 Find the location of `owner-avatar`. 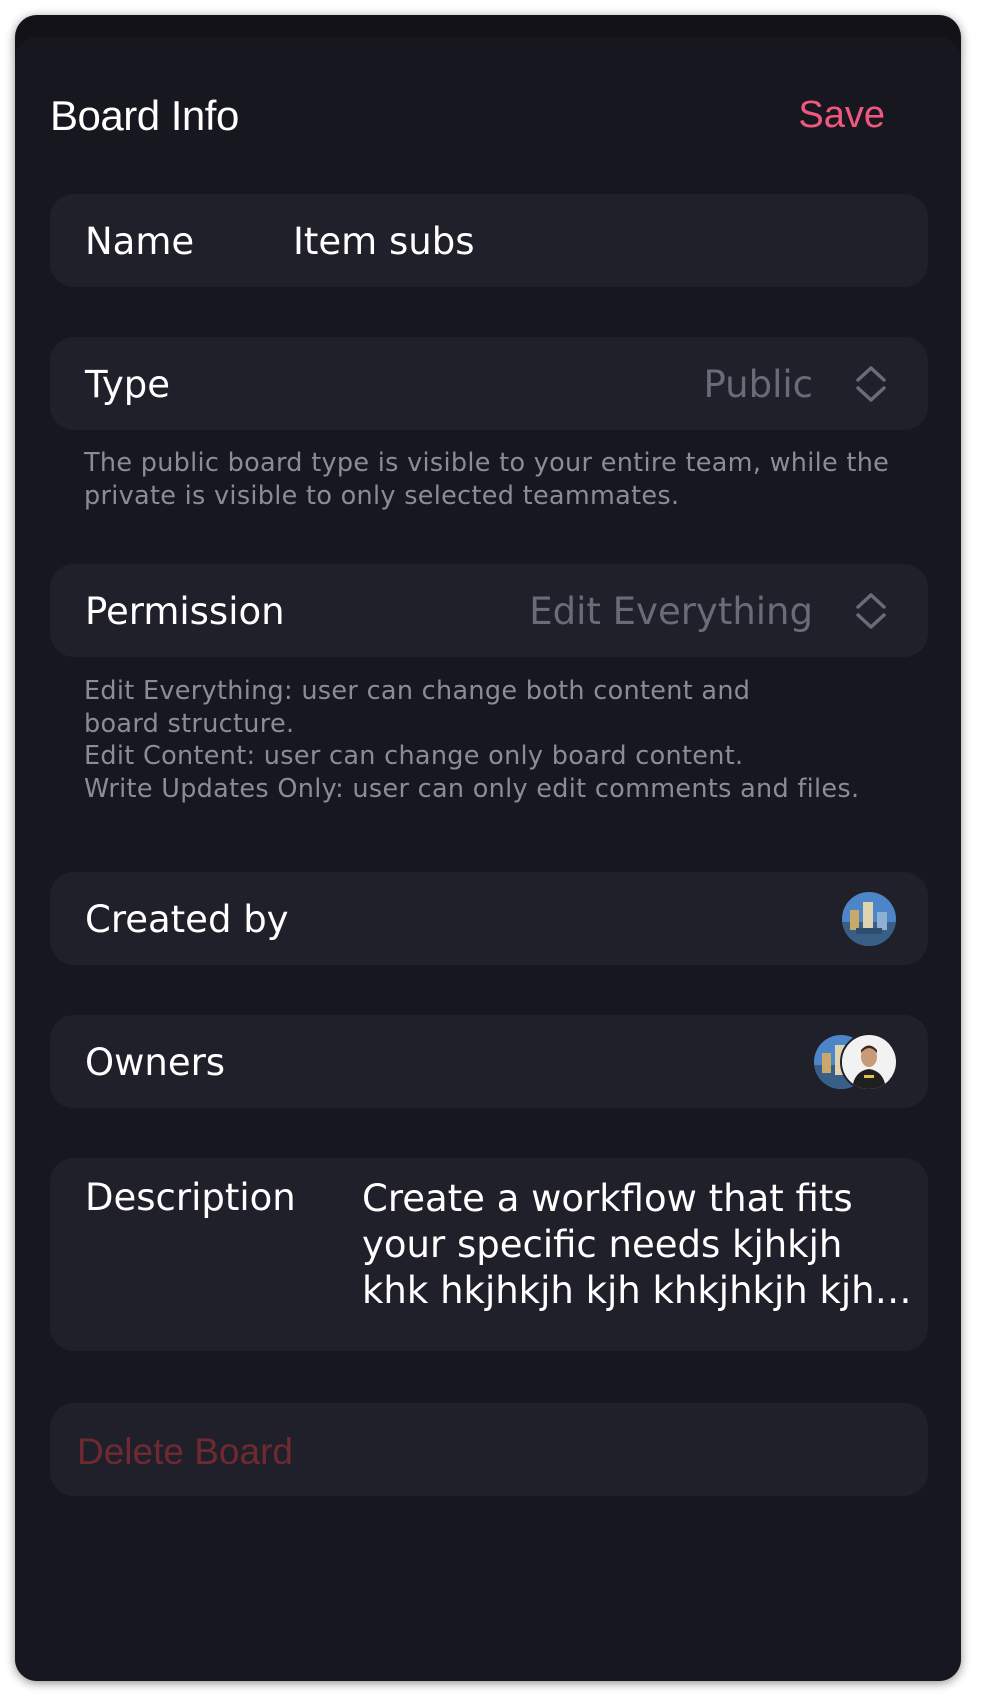

owner-avatar is located at coordinates (869, 1062).